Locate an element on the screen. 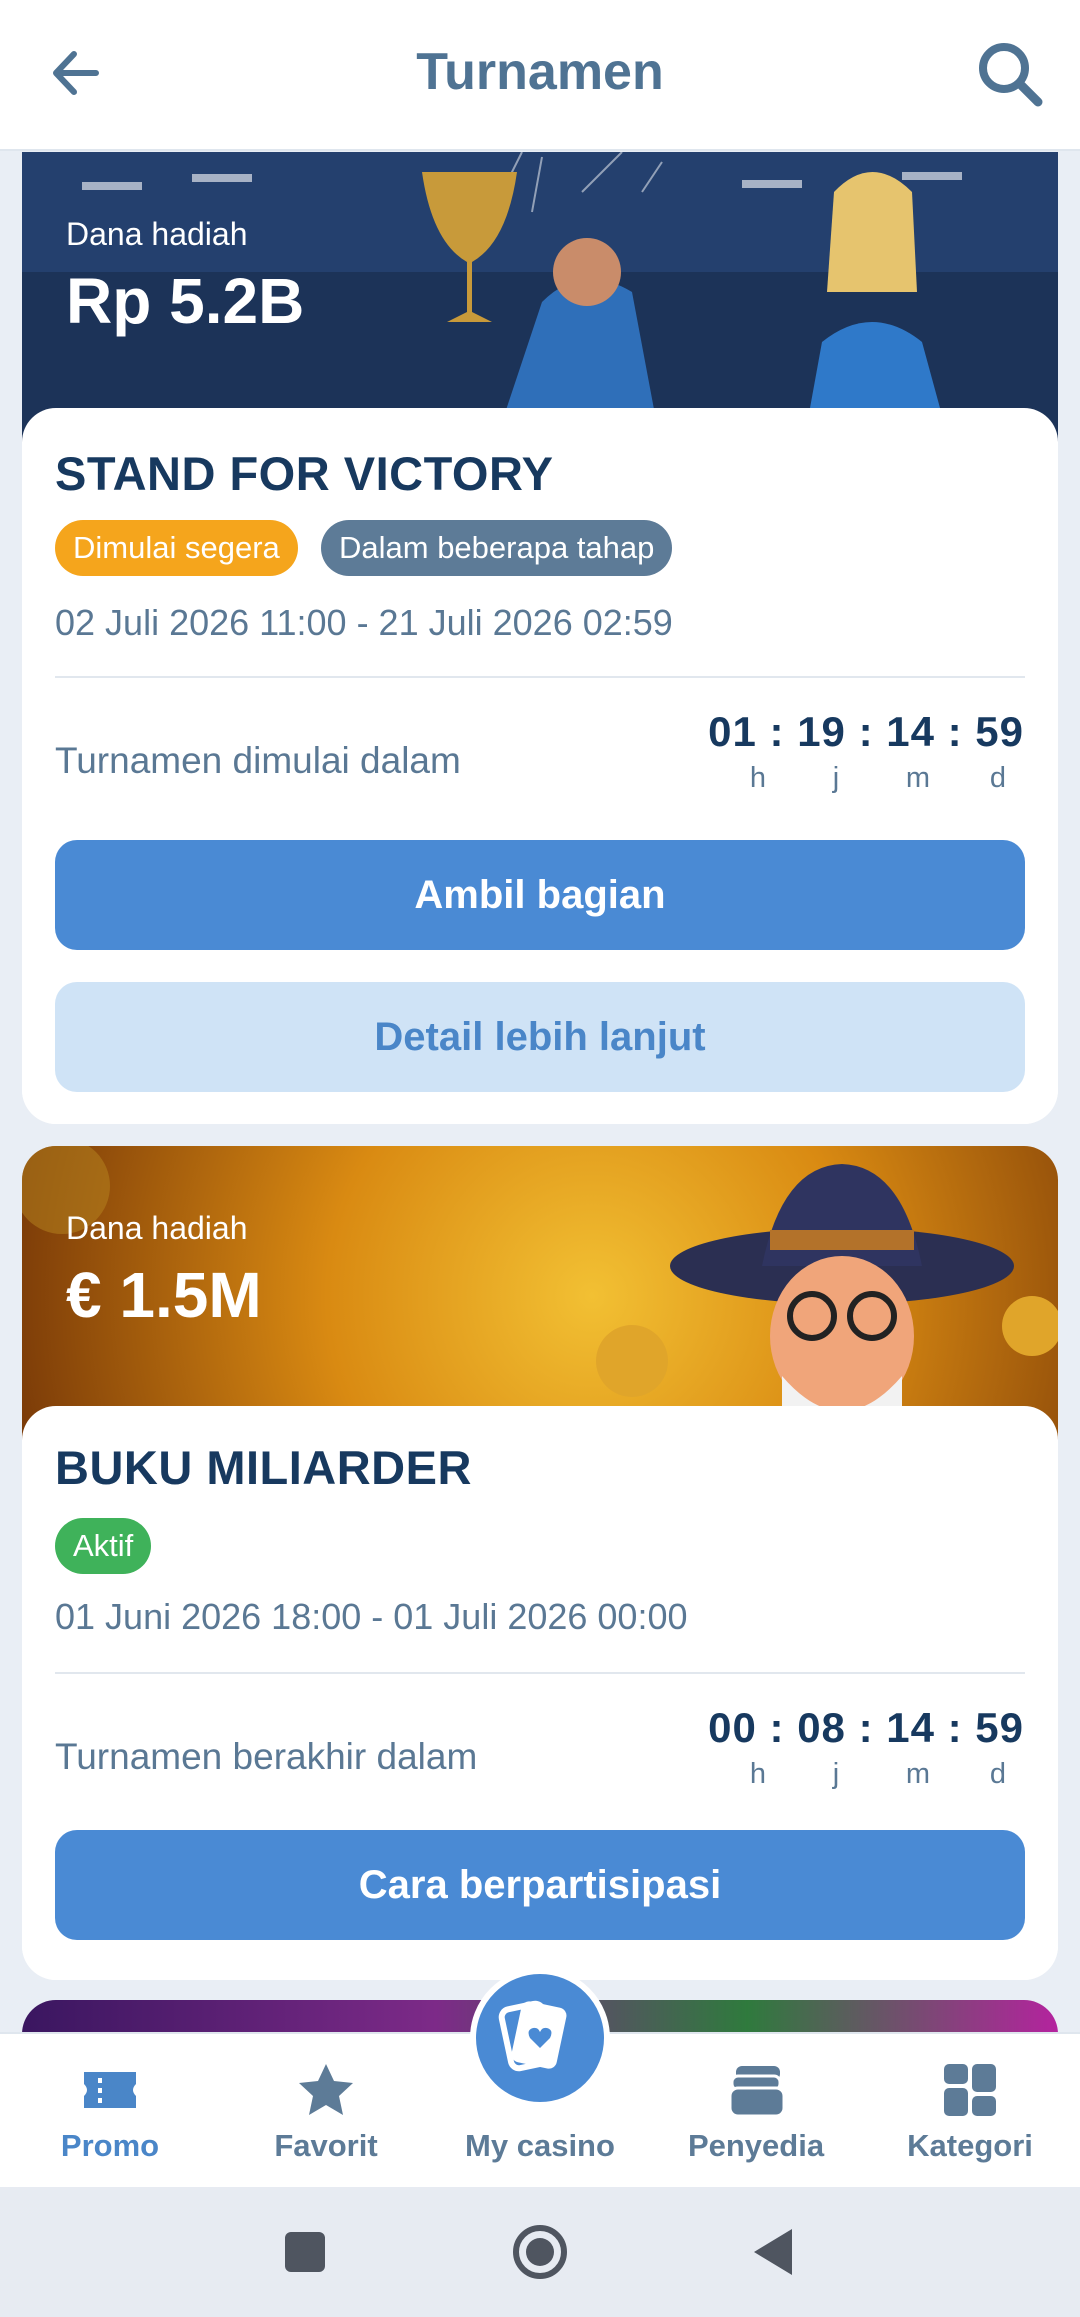  more-details-button: Detail lebih lanjut is located at coordinates (540, 1037).